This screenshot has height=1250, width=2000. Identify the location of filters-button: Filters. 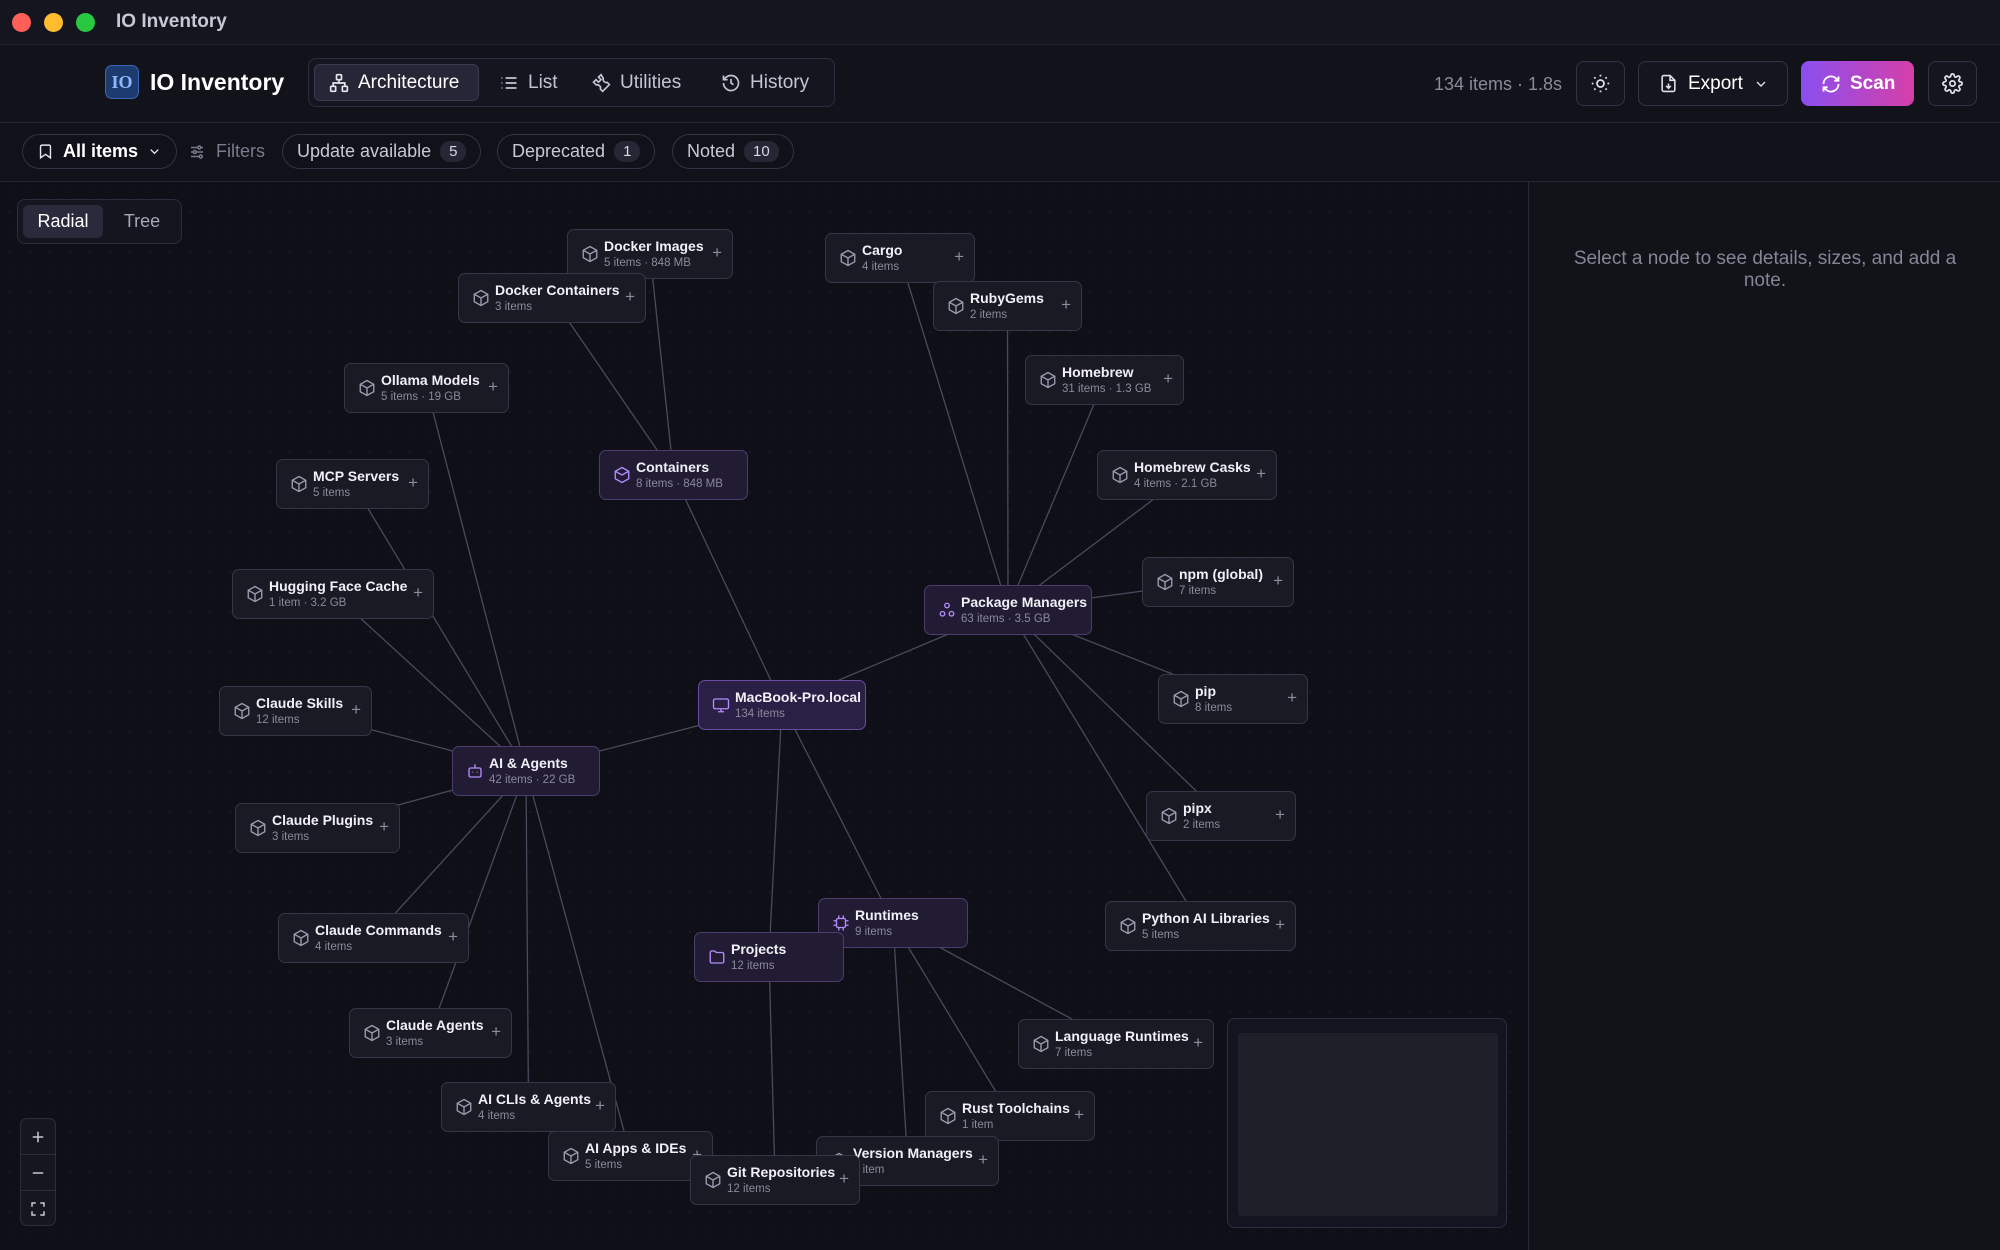
(226, 151).